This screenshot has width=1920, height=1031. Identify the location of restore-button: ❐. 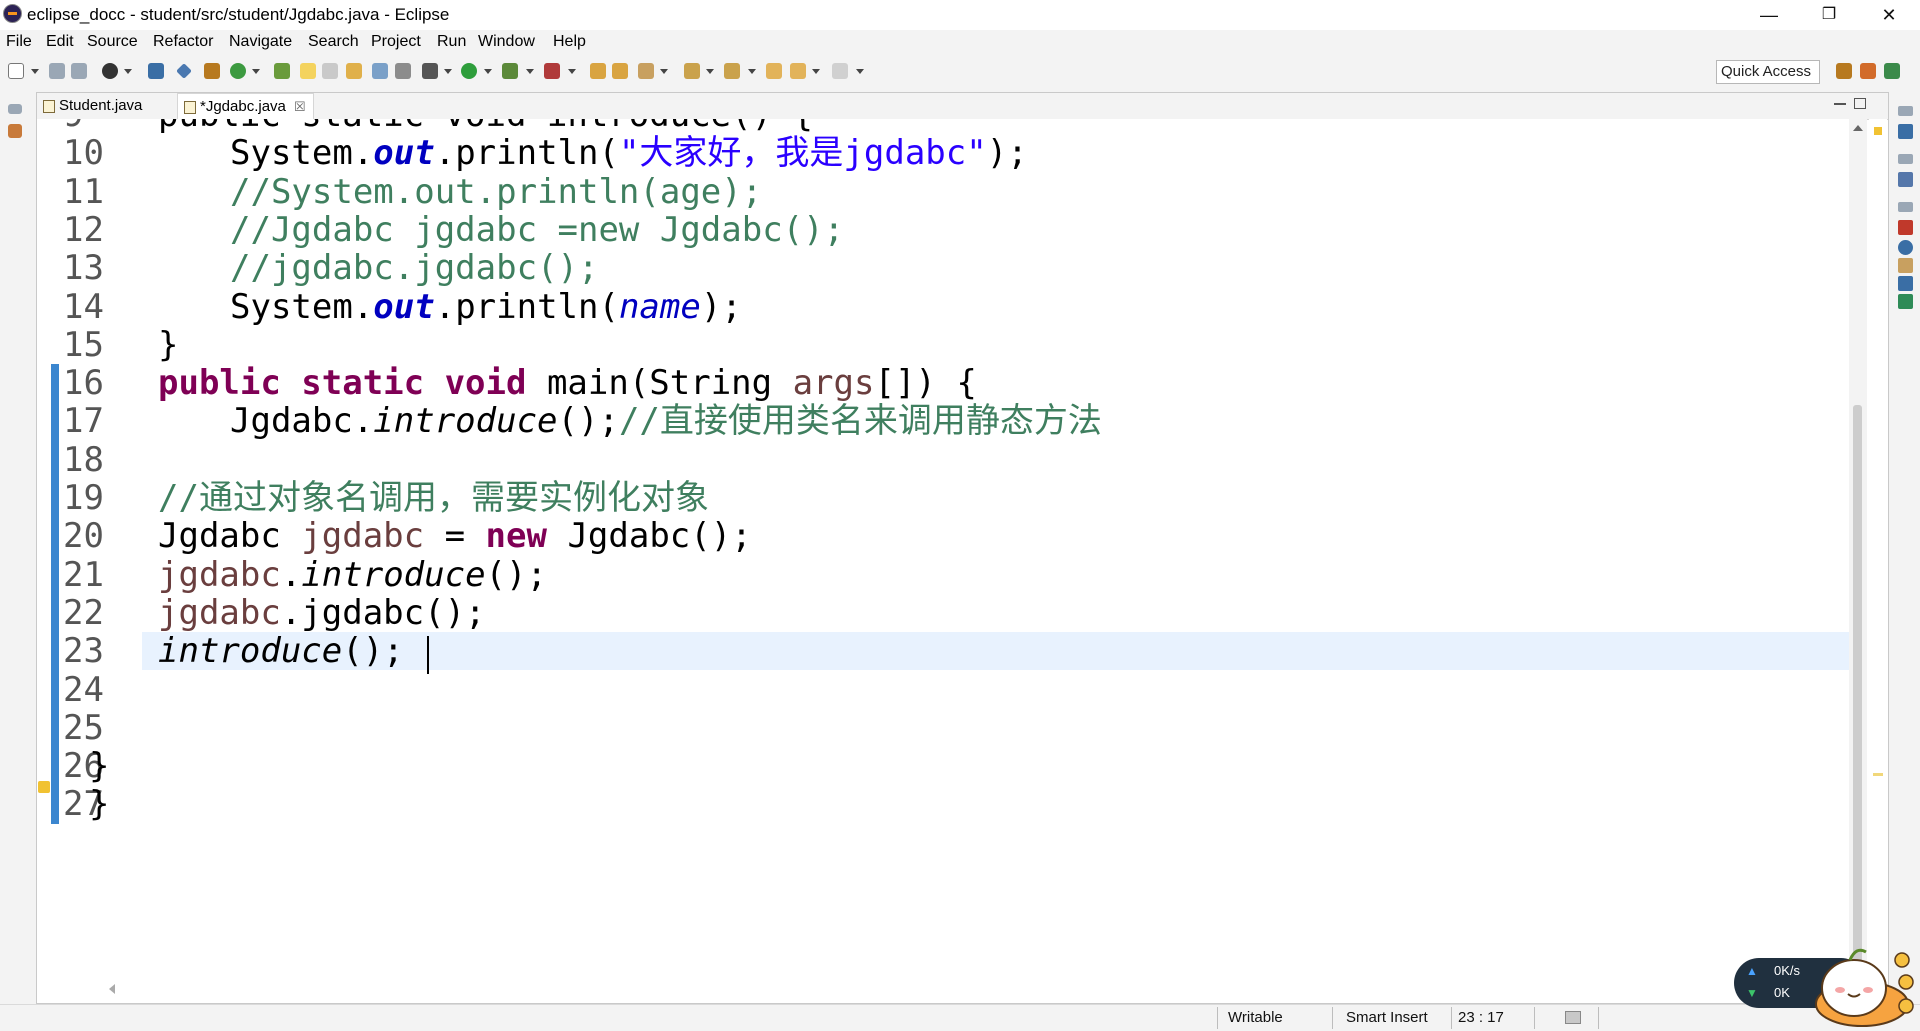
(1829, 15).